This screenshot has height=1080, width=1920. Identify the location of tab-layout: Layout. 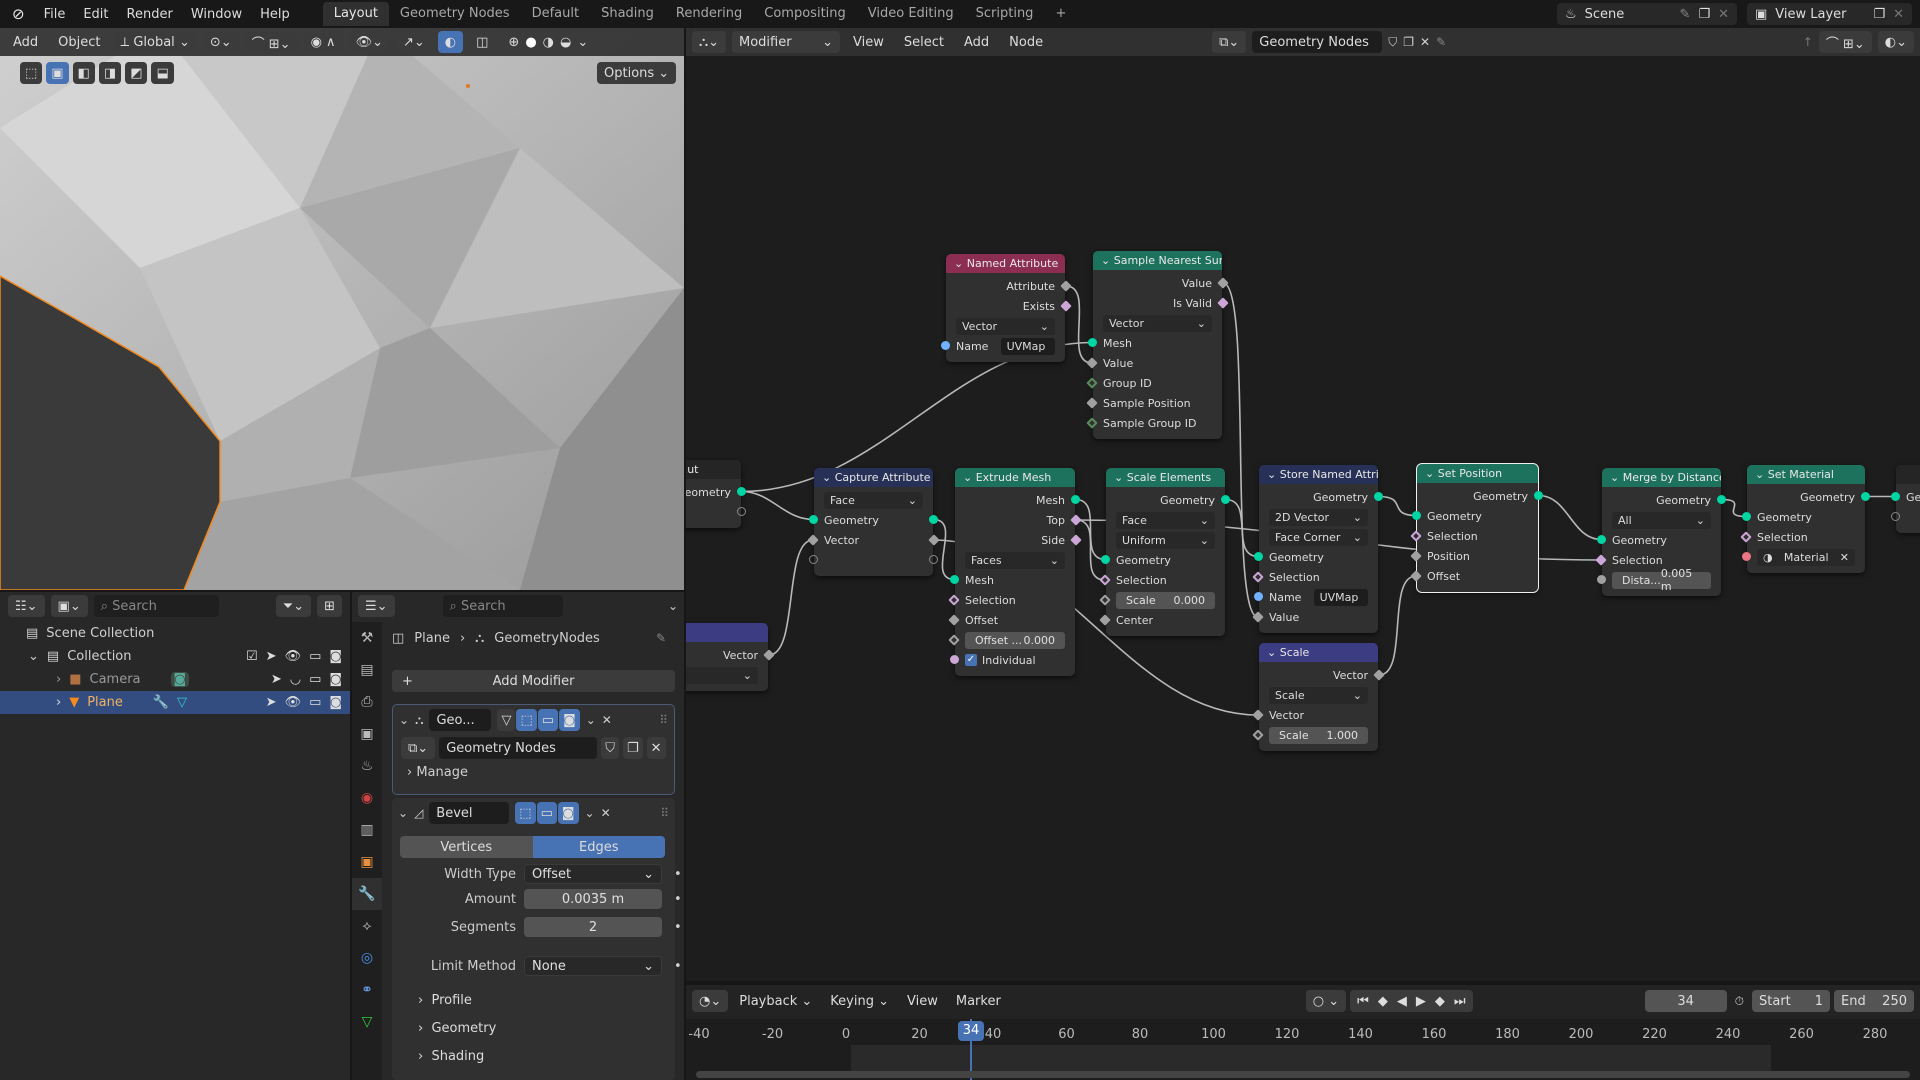
(355, 14).